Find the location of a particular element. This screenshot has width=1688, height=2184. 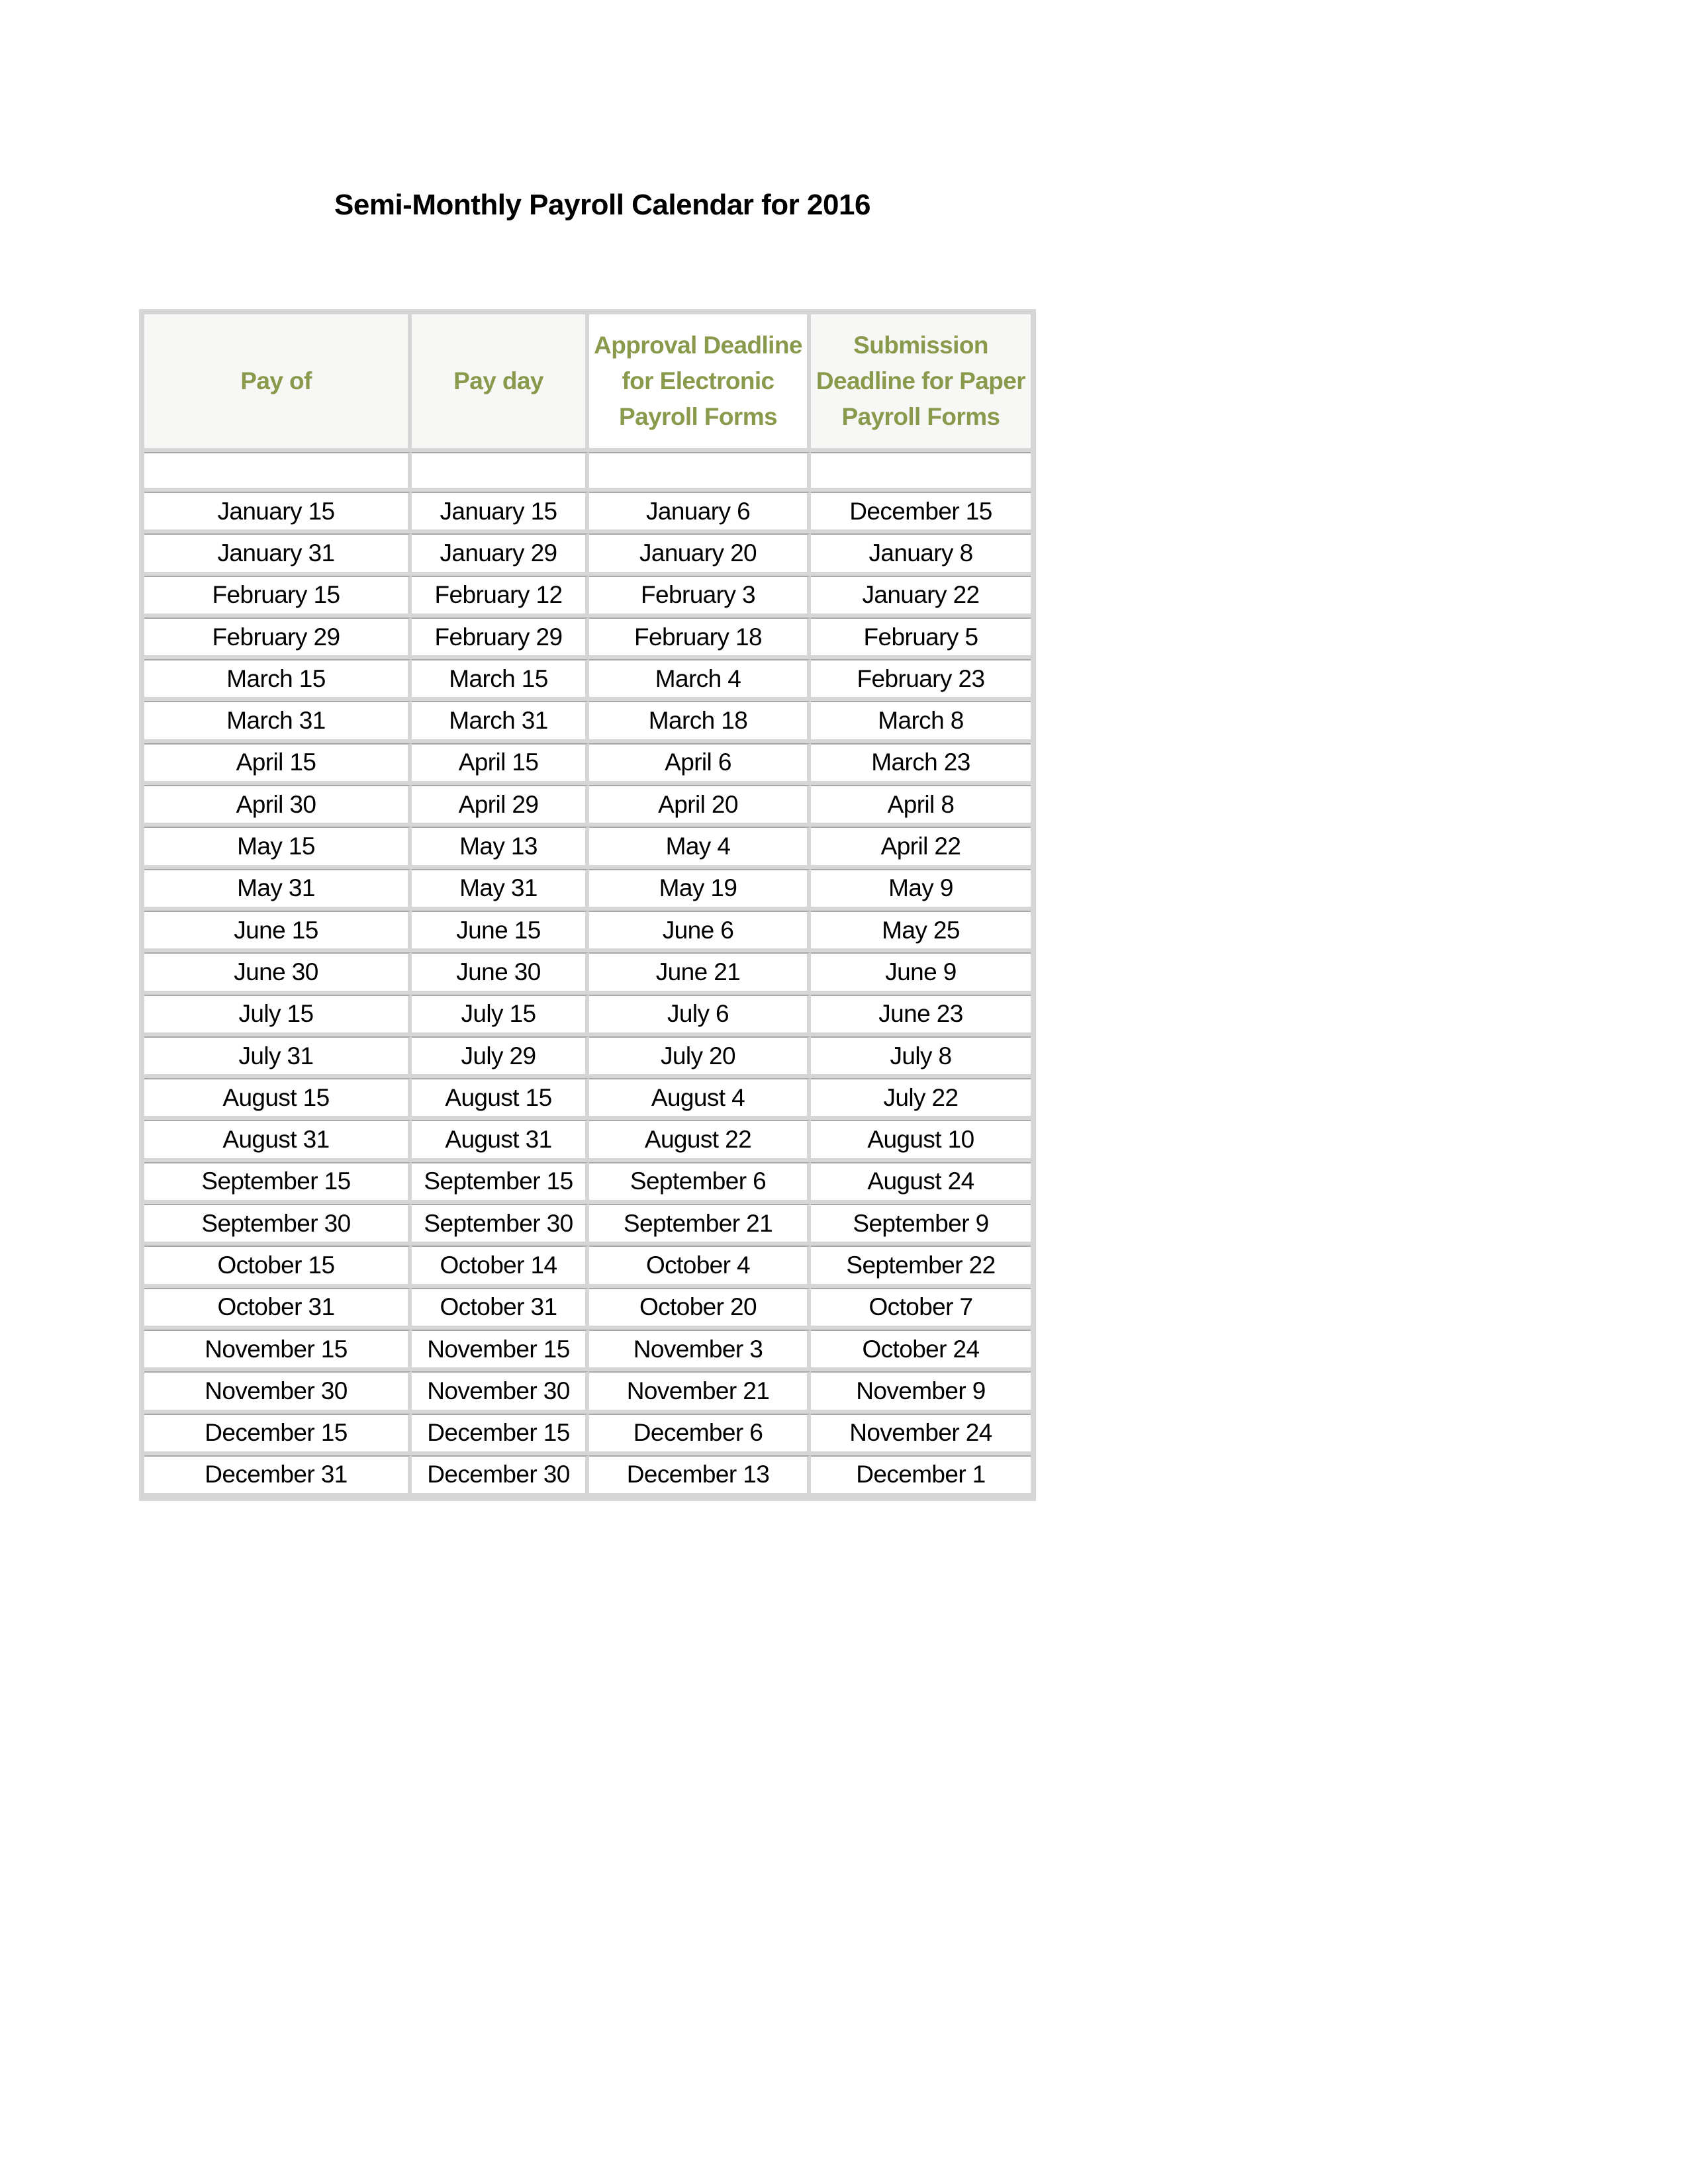

cell-pay-day: April 15 is located at coordinates (500, 765).